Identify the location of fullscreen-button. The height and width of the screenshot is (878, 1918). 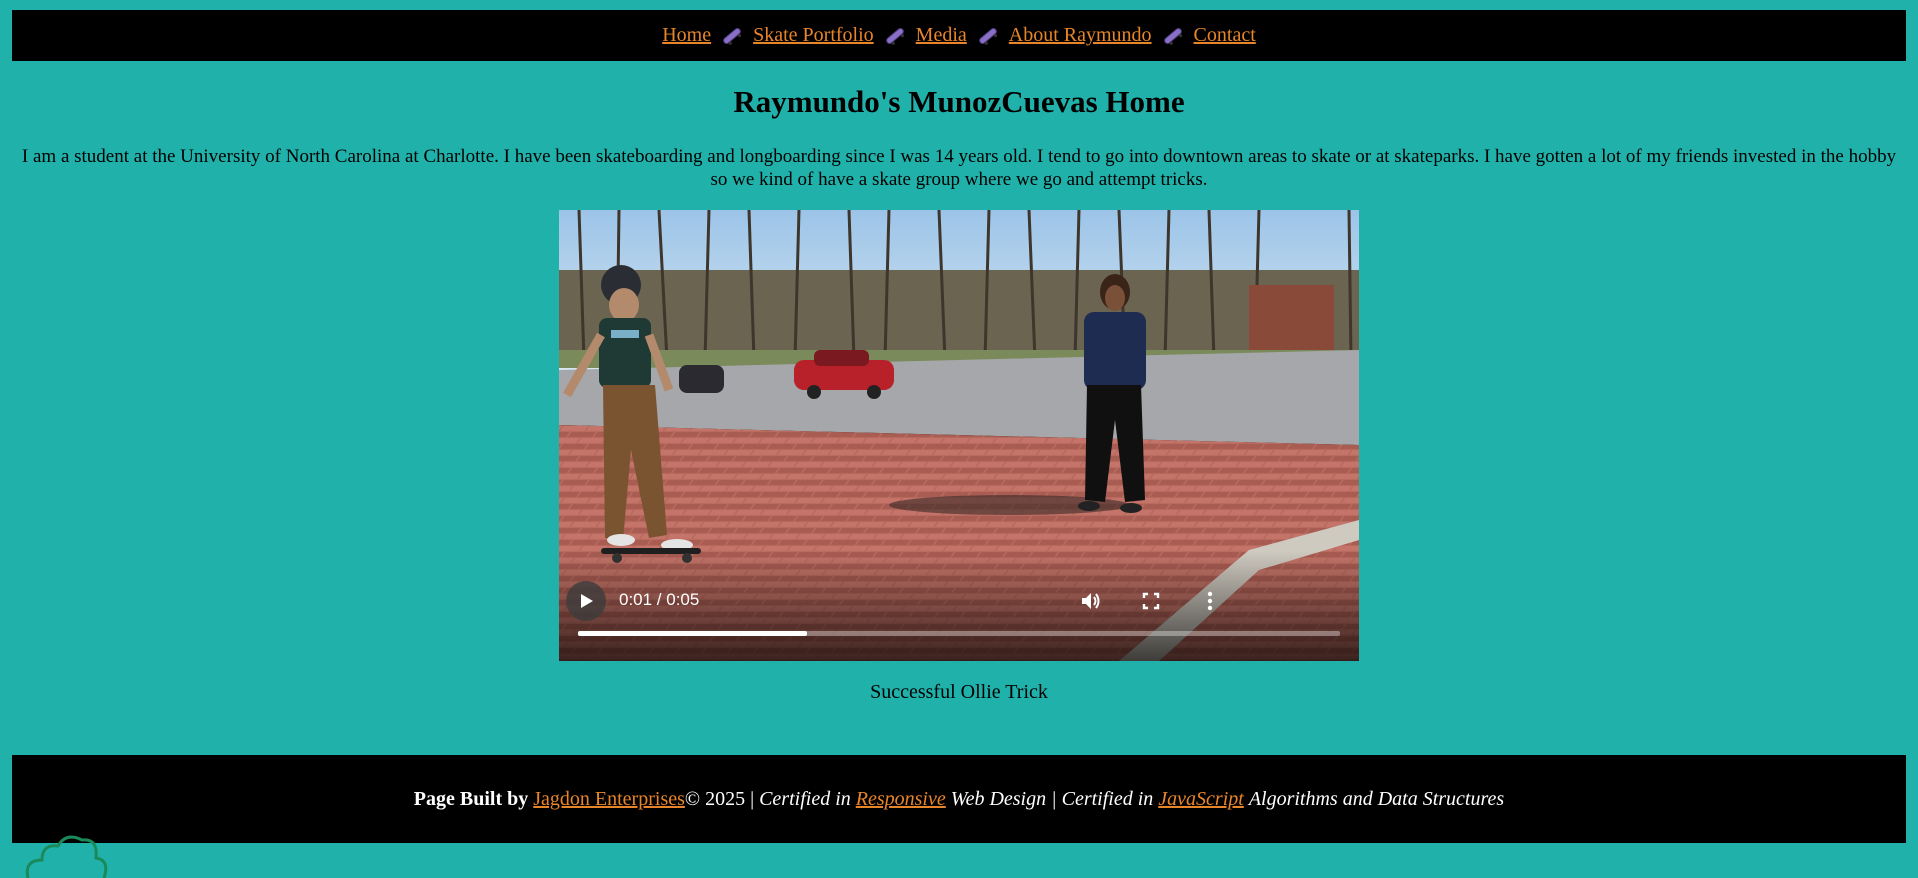
(1151, 601).